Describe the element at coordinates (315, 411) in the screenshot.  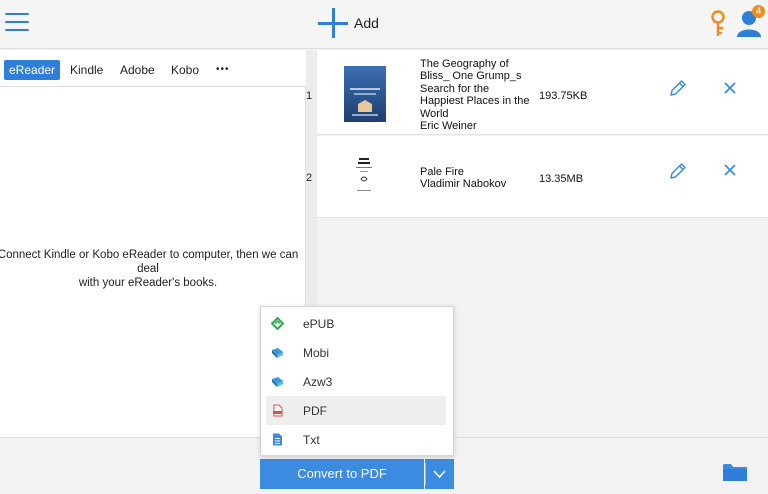
I see `menu-item-label: PDF` at that location.